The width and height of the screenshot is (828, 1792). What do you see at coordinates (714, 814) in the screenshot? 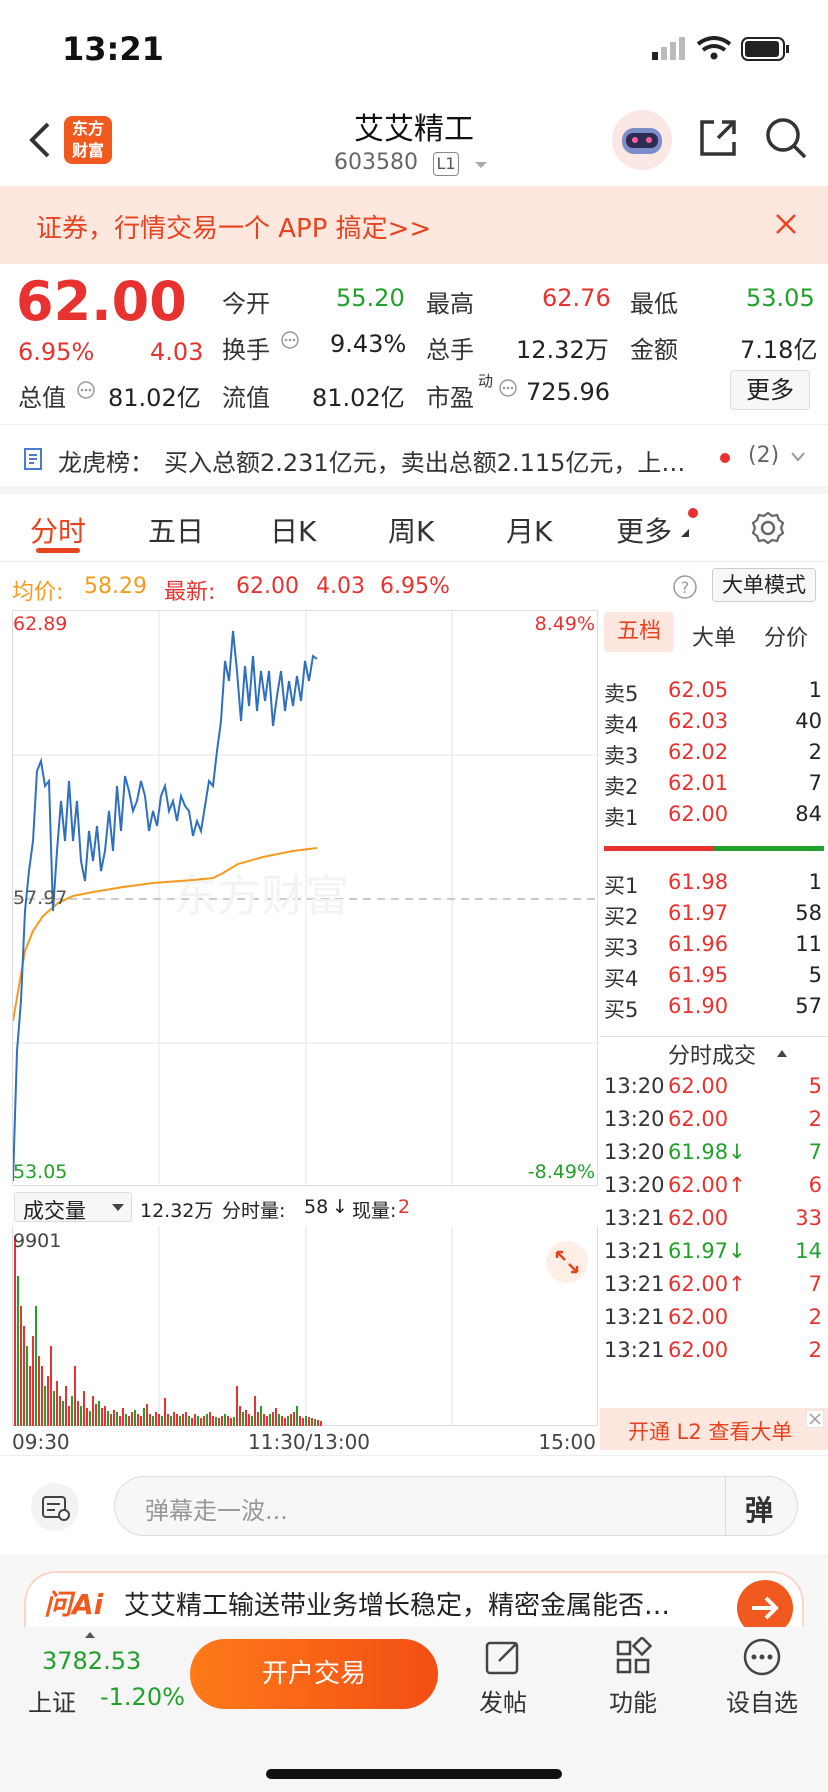
I see `ask-row: 卖1 62.00 84` at bounding box center [714, 814].